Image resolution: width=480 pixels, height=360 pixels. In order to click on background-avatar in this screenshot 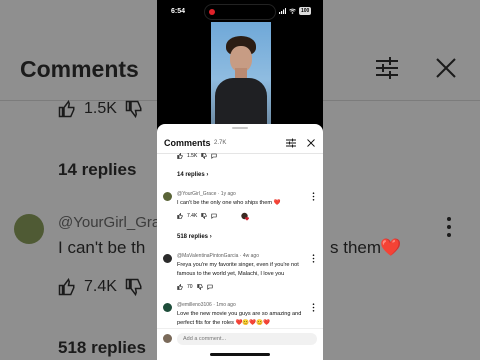, I will do `click(29, 229)`.